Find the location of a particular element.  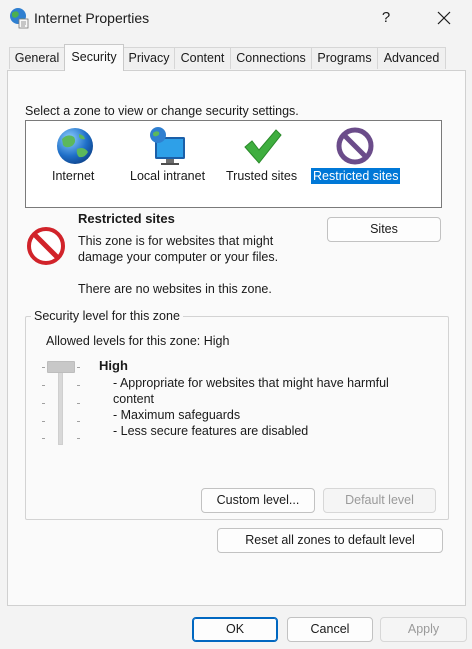

zone-description: This zone is for websites that might is located at coordinates (176, 241).